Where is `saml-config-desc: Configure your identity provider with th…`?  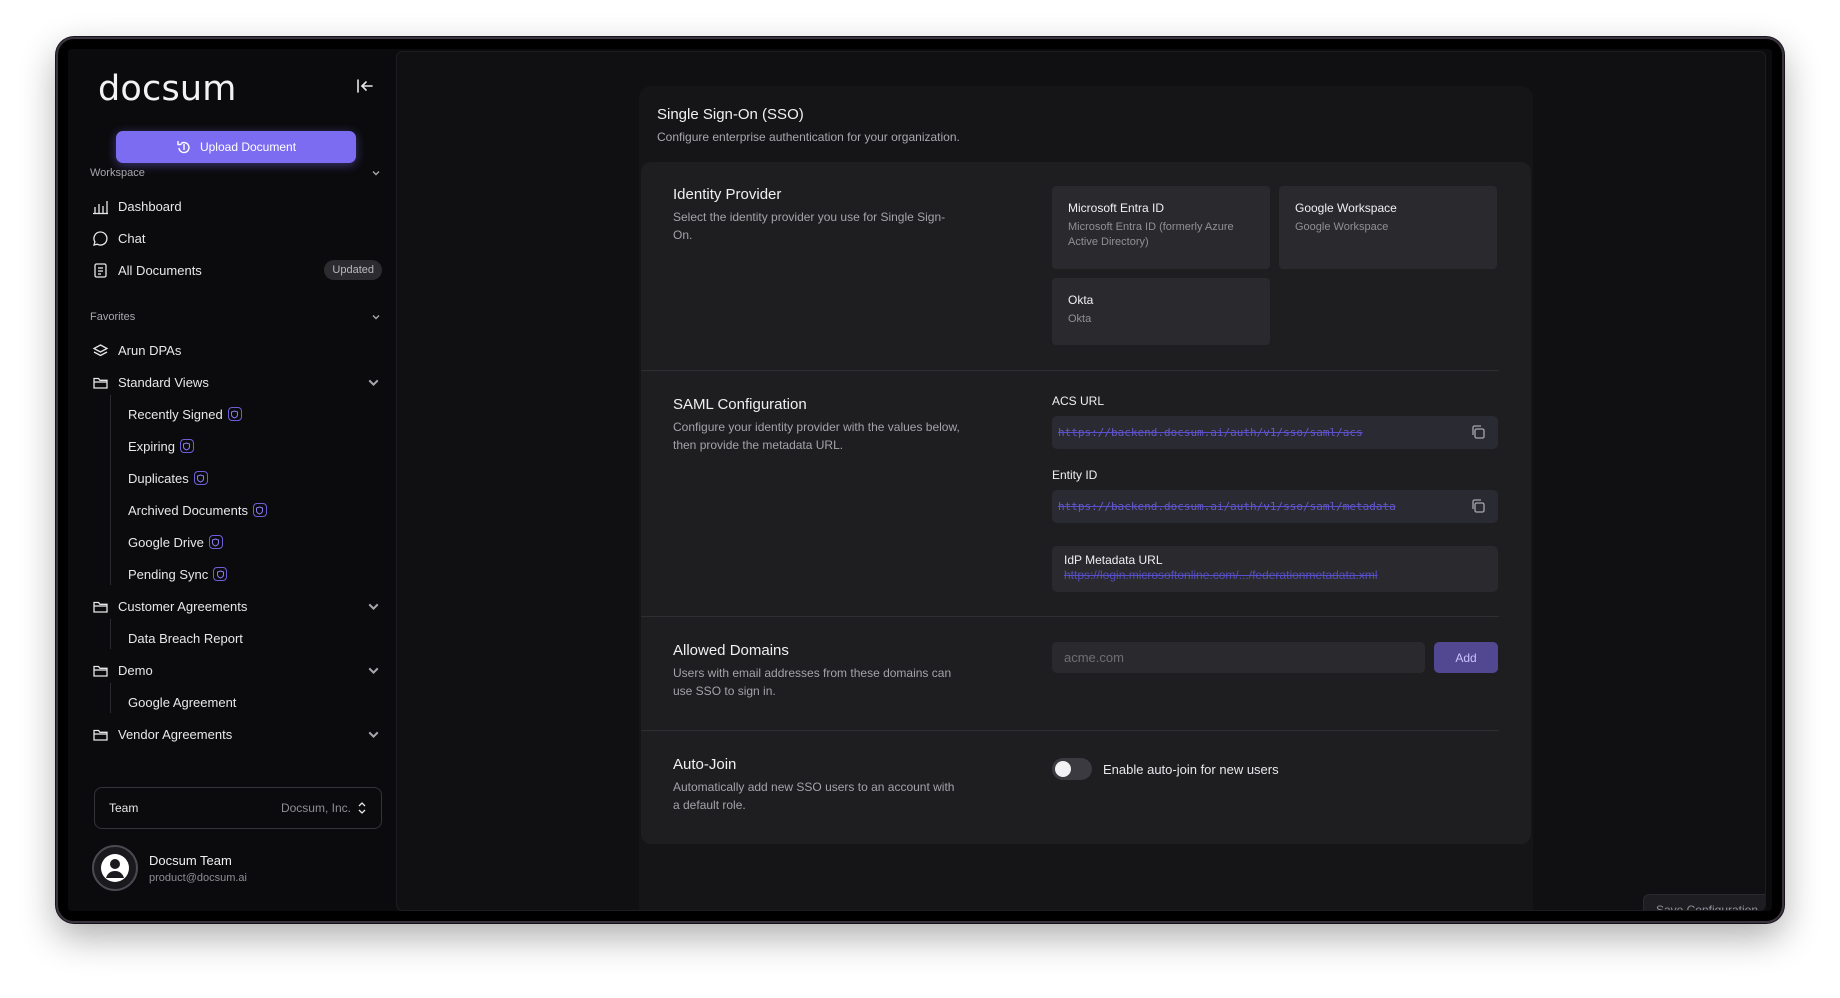 saml-config-desc: Configure your identity provider with th… is located at coordinates (816, 436).